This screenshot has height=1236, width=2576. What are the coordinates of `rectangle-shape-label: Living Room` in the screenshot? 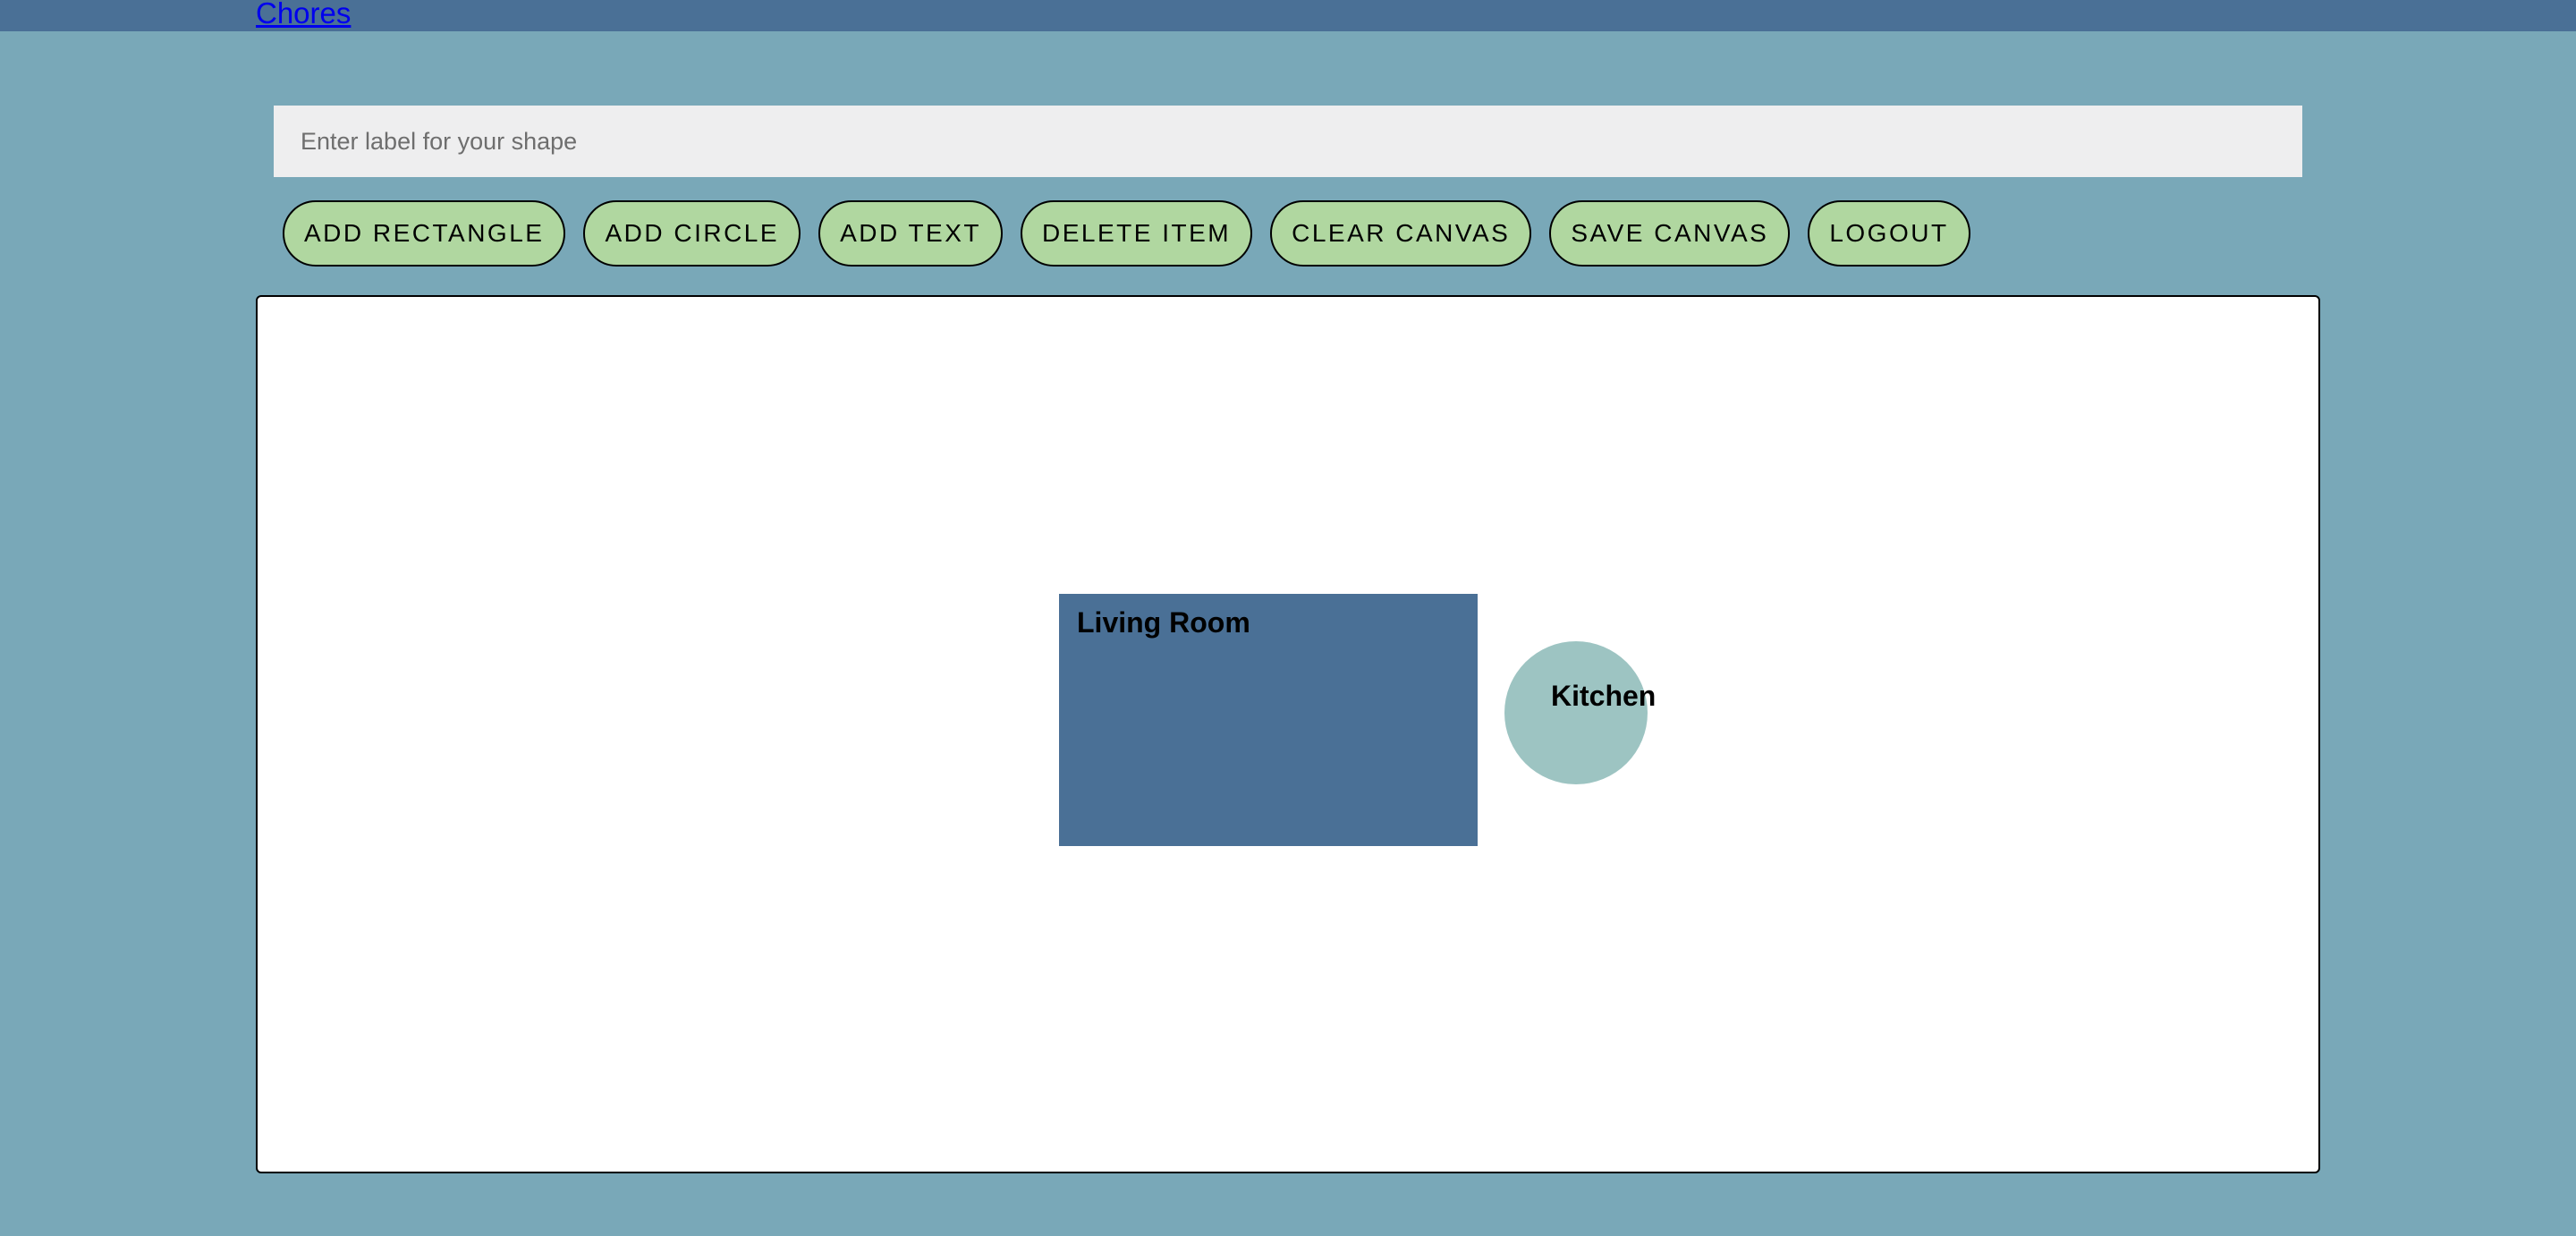 It's located at (1163, 623).